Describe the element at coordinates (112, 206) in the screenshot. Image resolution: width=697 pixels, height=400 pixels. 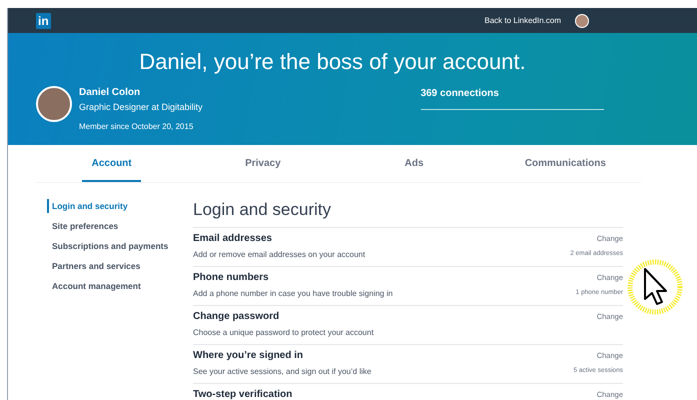
I see `sidebar-item: Login and security` at that location.